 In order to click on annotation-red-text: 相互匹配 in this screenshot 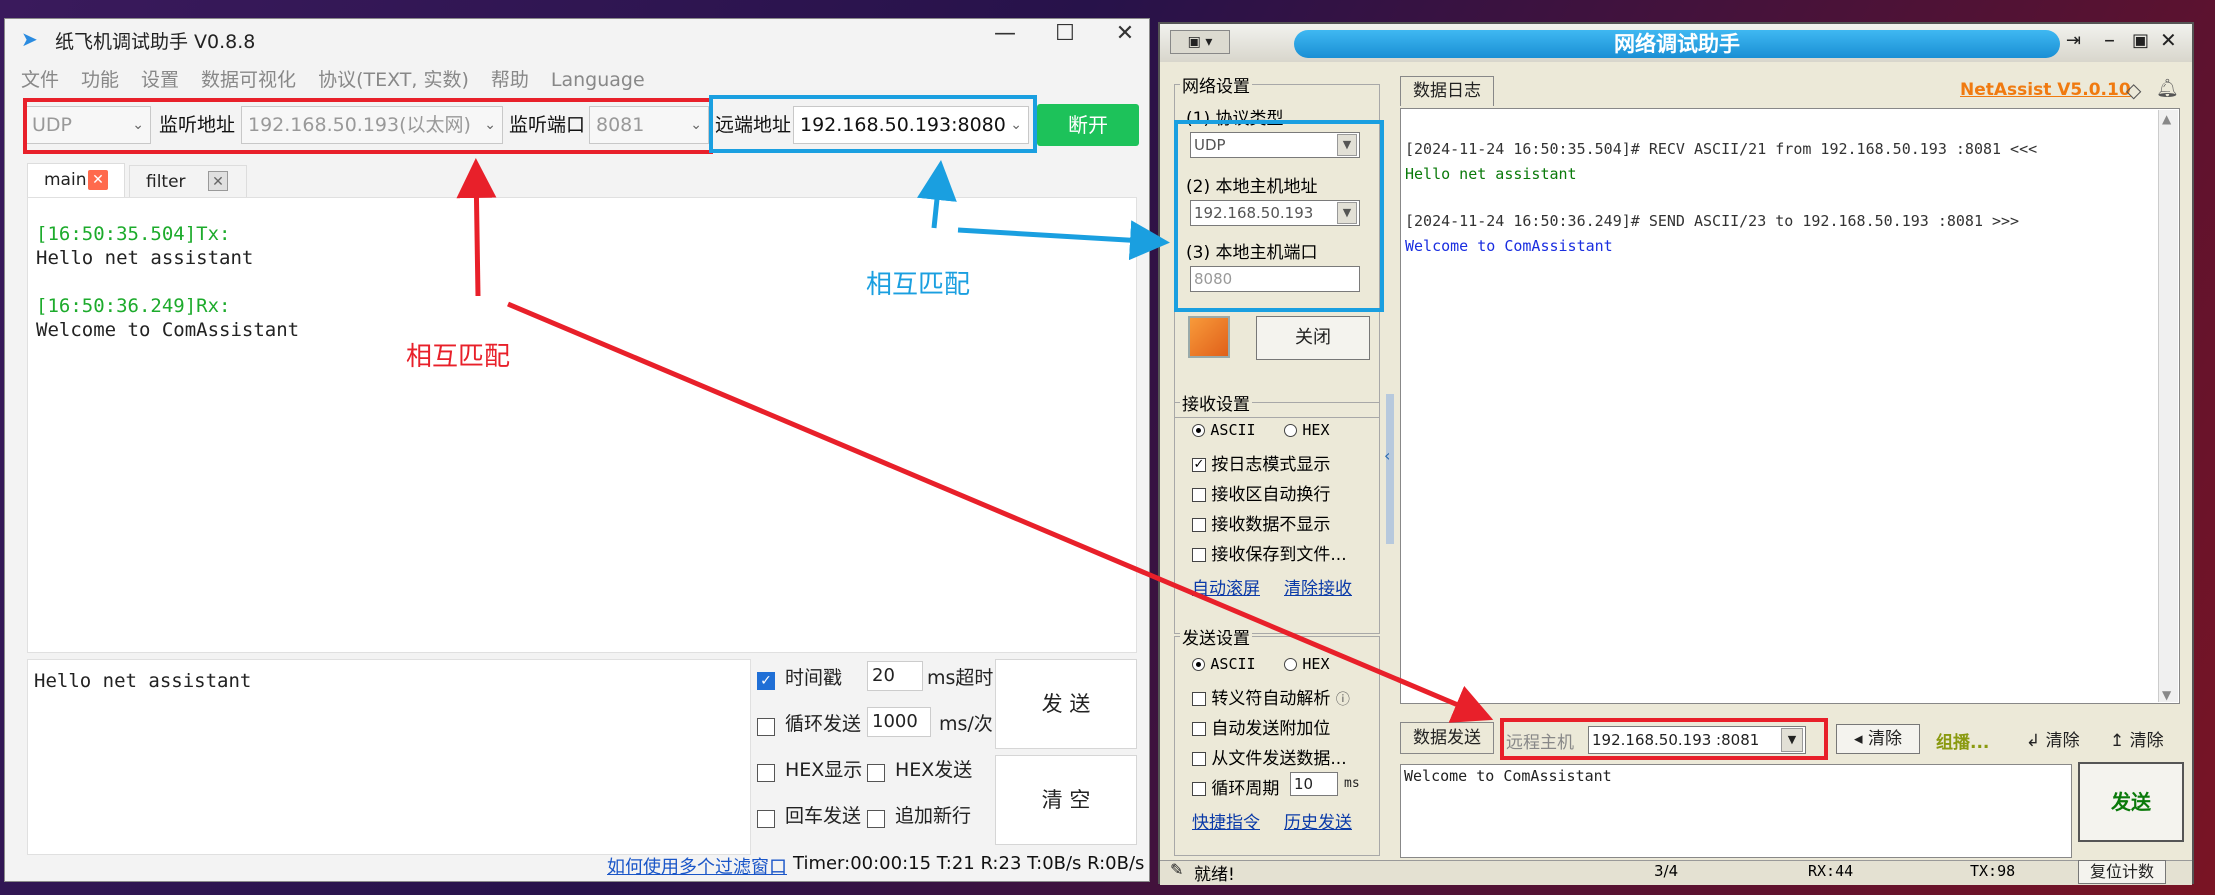, I will do `click(458, 357)`.